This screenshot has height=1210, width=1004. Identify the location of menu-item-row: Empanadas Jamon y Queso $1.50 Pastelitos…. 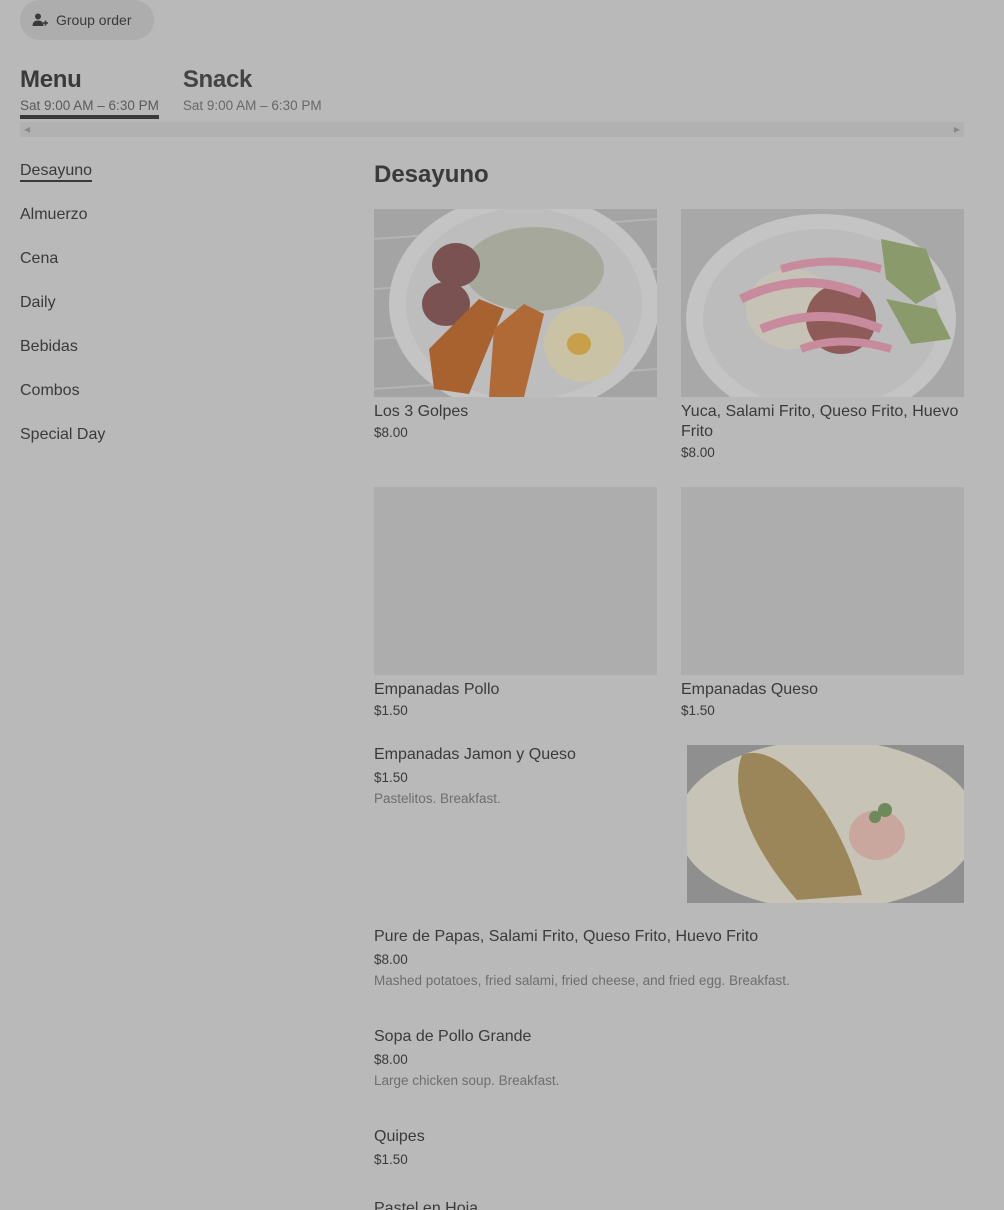
(524, 775).